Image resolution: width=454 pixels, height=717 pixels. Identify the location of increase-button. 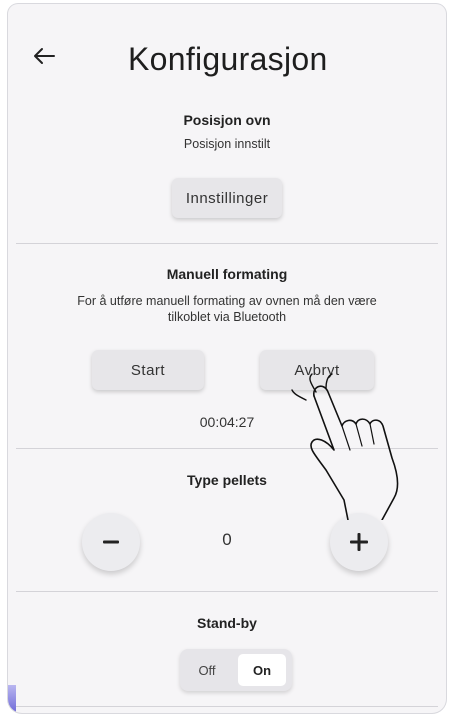
(359, 542).